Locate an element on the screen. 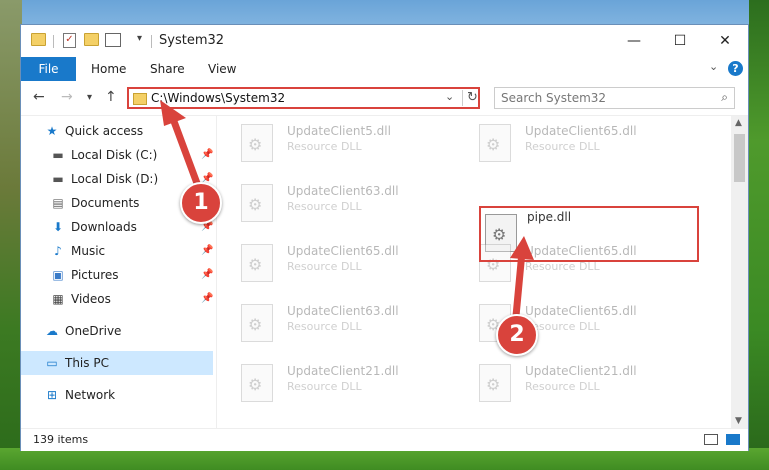  item-count: 139 items is located at coordinates (61, 439).